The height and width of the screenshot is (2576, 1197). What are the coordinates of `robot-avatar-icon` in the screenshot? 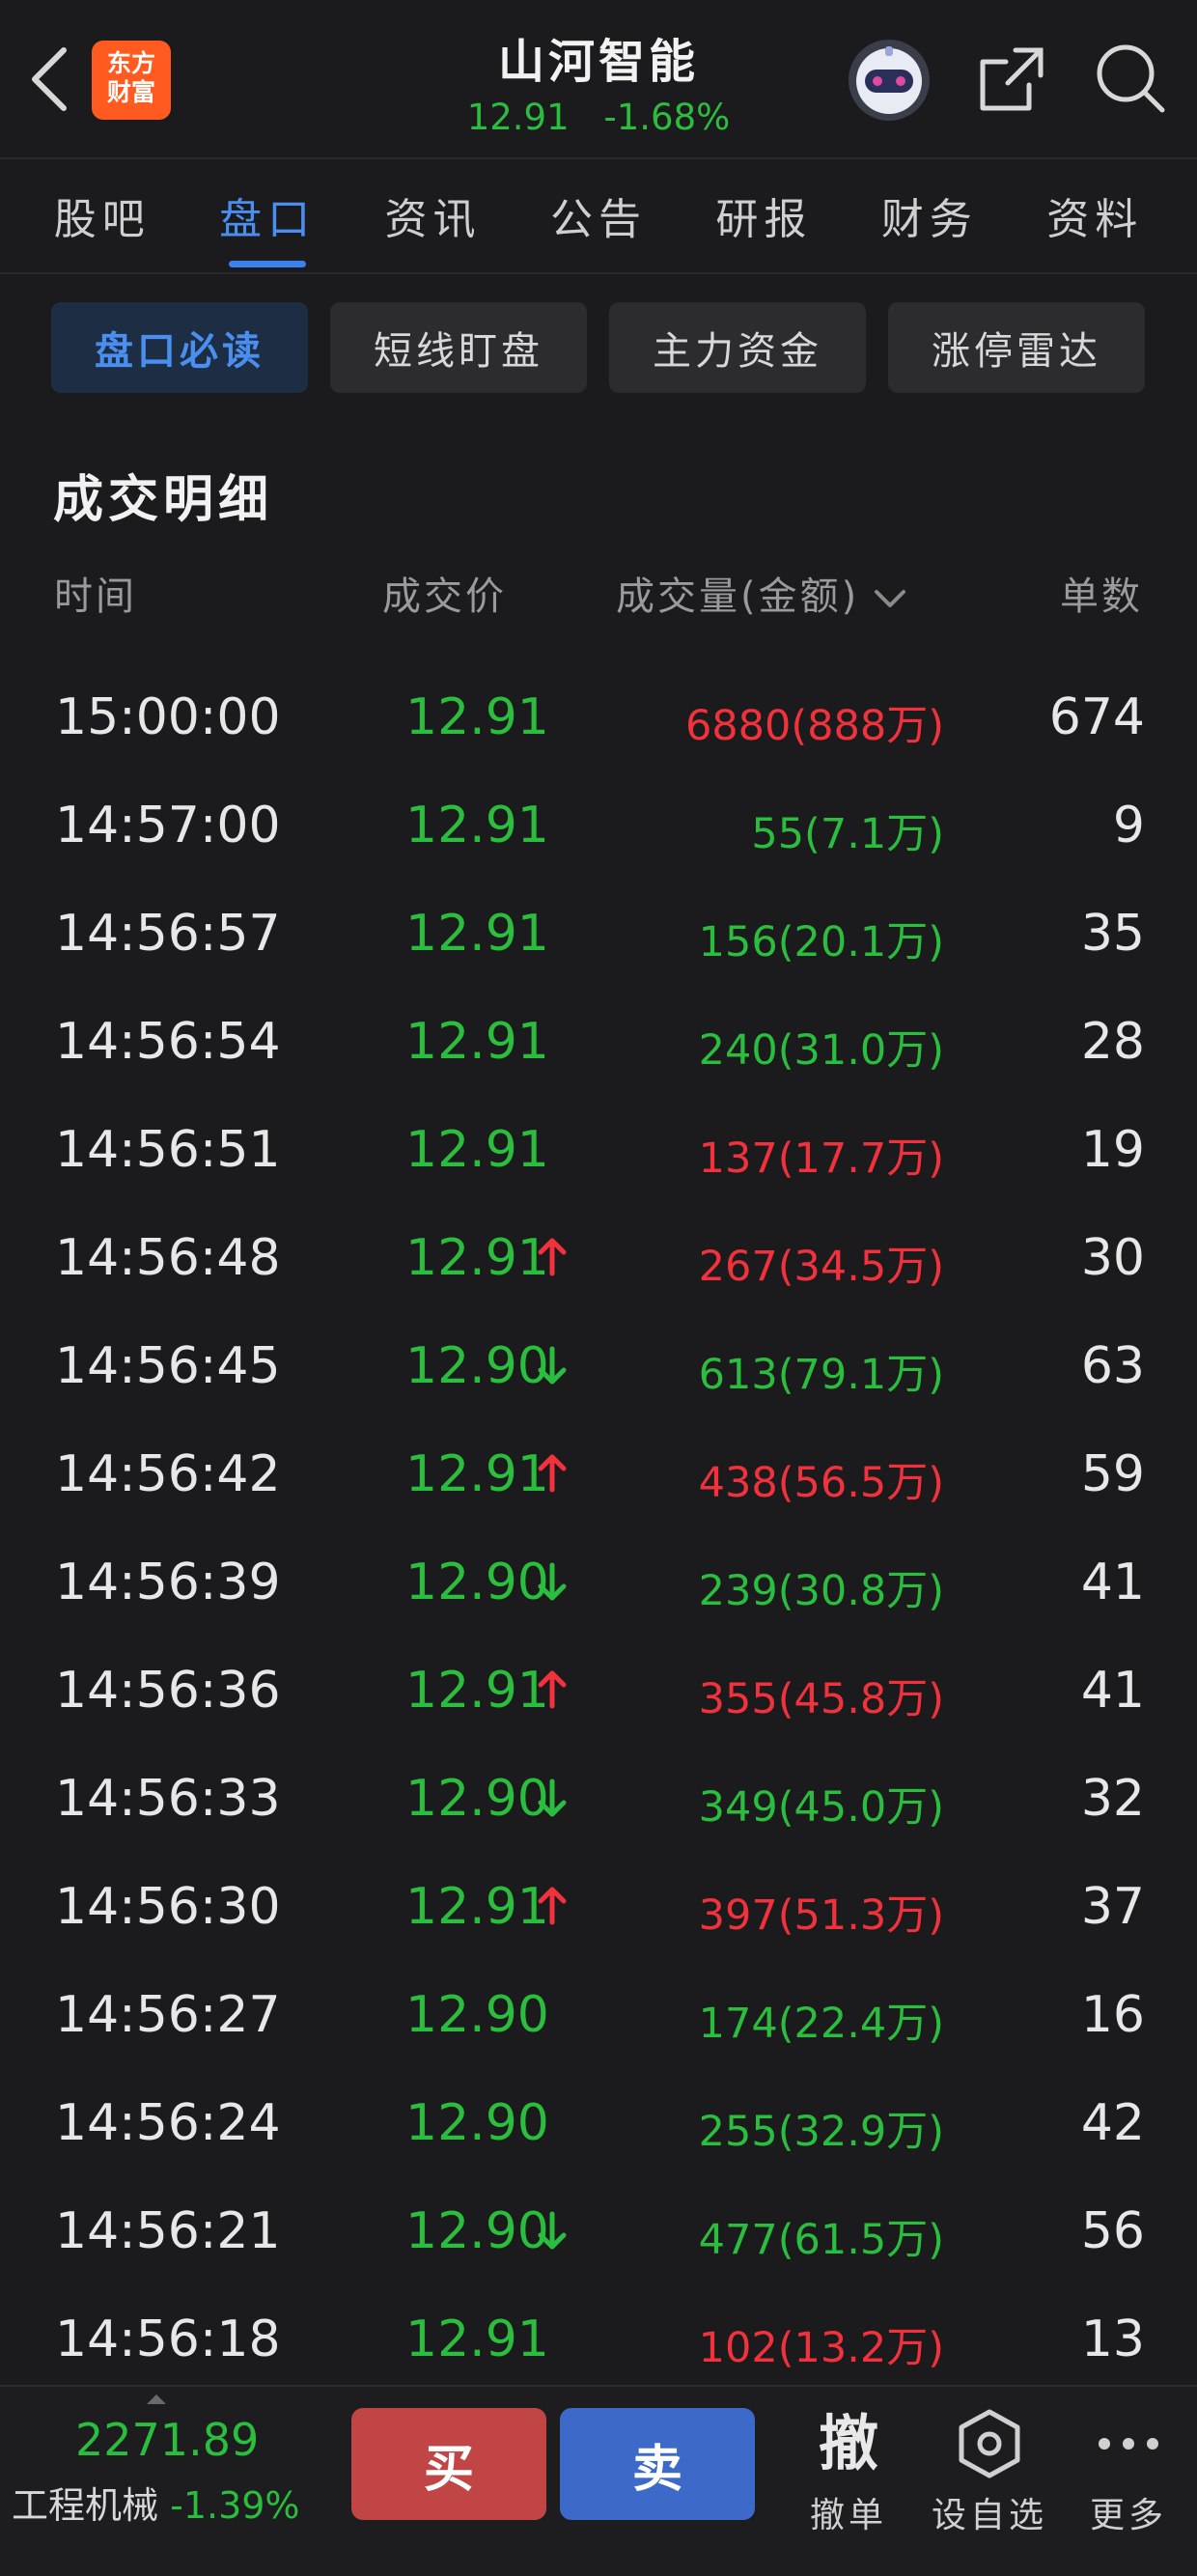 It's located at (889, 81).